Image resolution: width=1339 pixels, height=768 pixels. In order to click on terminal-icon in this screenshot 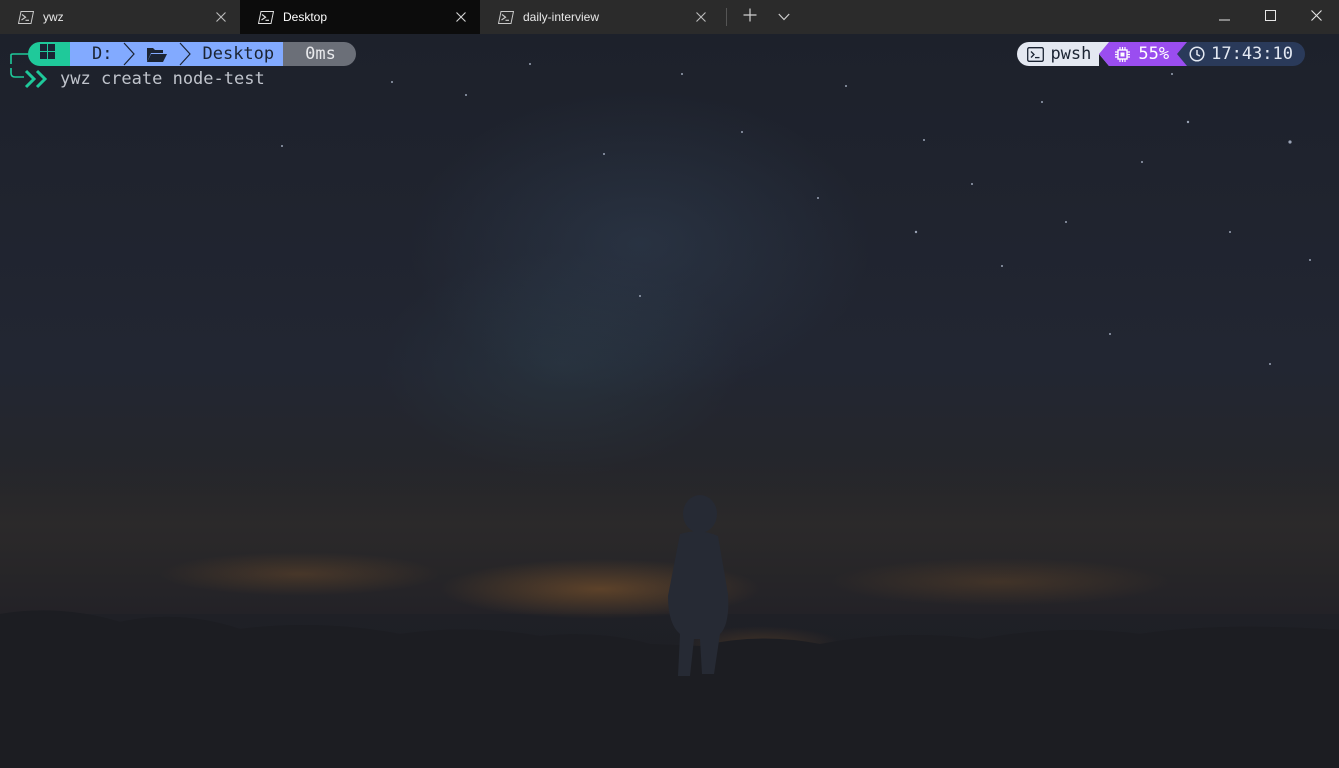, I will do `click(1036, 54)`.